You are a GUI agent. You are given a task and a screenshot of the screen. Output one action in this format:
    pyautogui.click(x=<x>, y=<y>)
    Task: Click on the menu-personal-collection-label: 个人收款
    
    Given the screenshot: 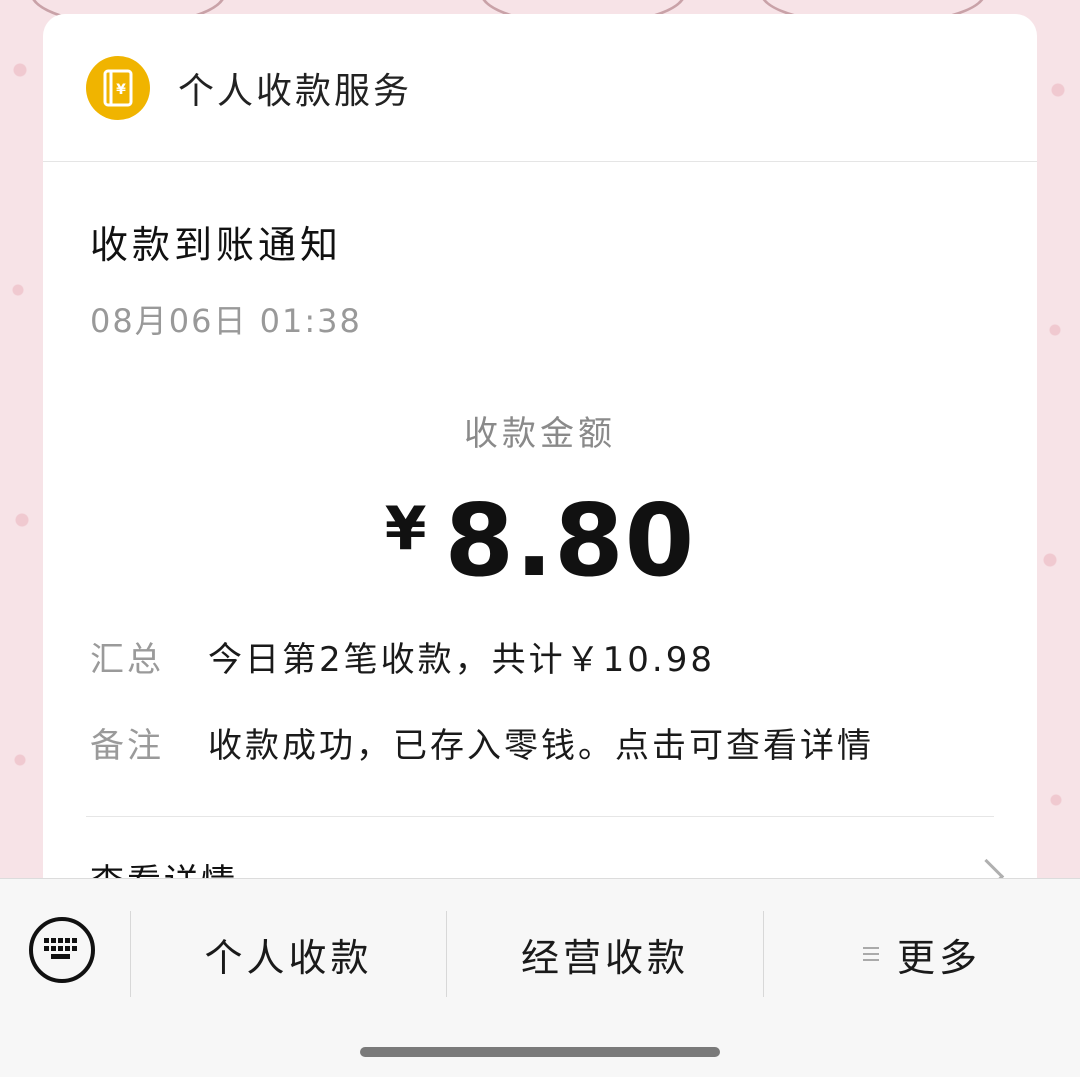 What is the action you would take?
    pyautogui.click(x=288, y=957)
    